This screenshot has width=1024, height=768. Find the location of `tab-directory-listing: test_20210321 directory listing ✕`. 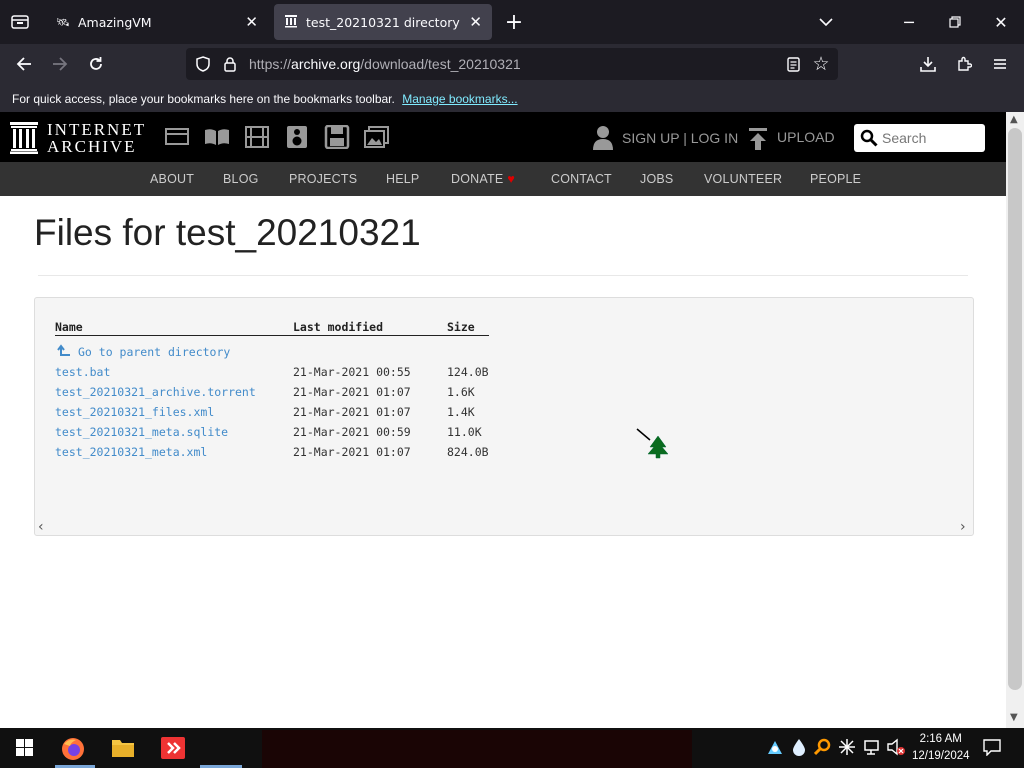

tab-directory-listing: test_20210321 directory listing ✕ is located at coordinates (383, 22).